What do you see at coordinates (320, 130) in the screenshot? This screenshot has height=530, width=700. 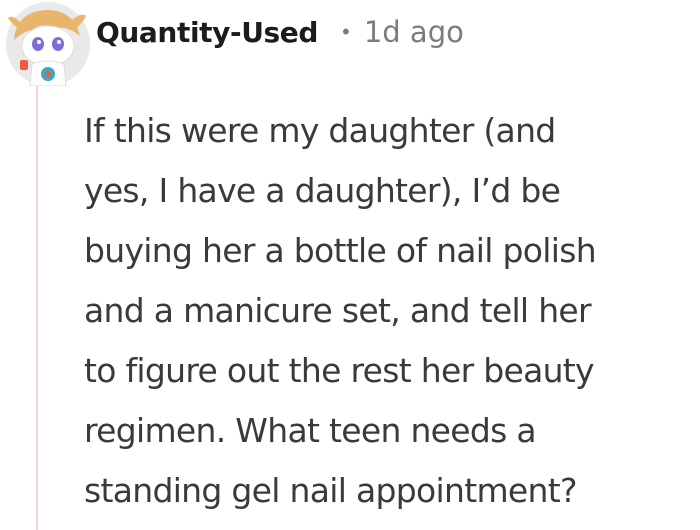 I see `comment-body-line: If this were my daughter (and` at bounding box center [320, 130].